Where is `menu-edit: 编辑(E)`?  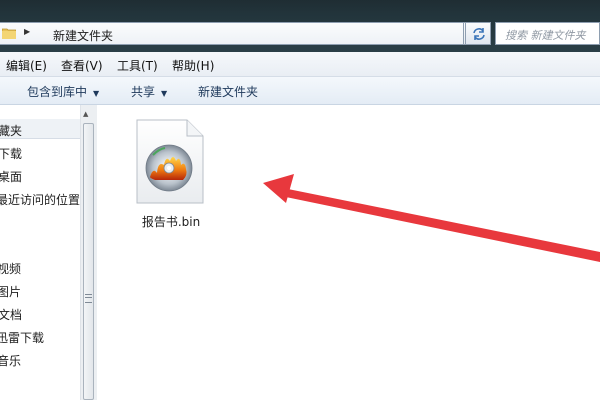 menu-edit: 编辑(E) is located at coordinates (26, 65).